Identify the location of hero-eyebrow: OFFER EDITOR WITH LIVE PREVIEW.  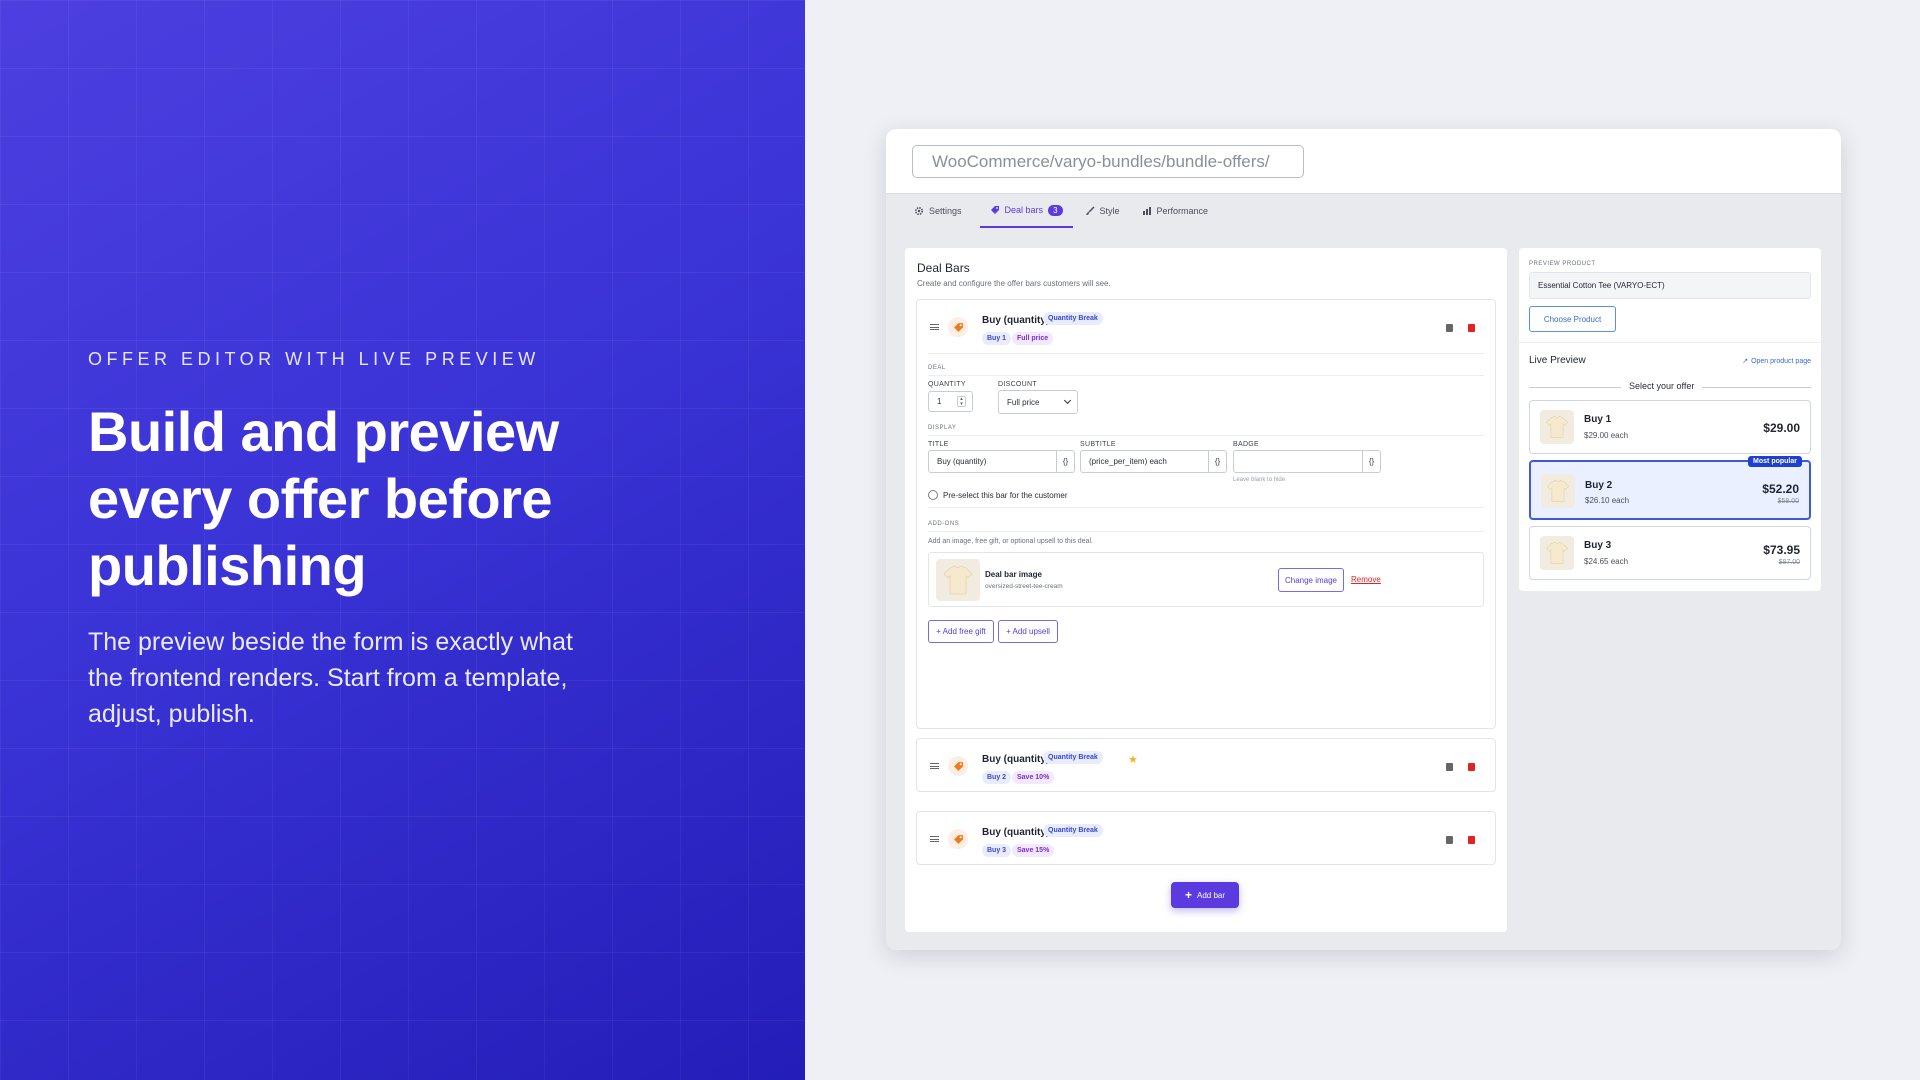
(314, 359).